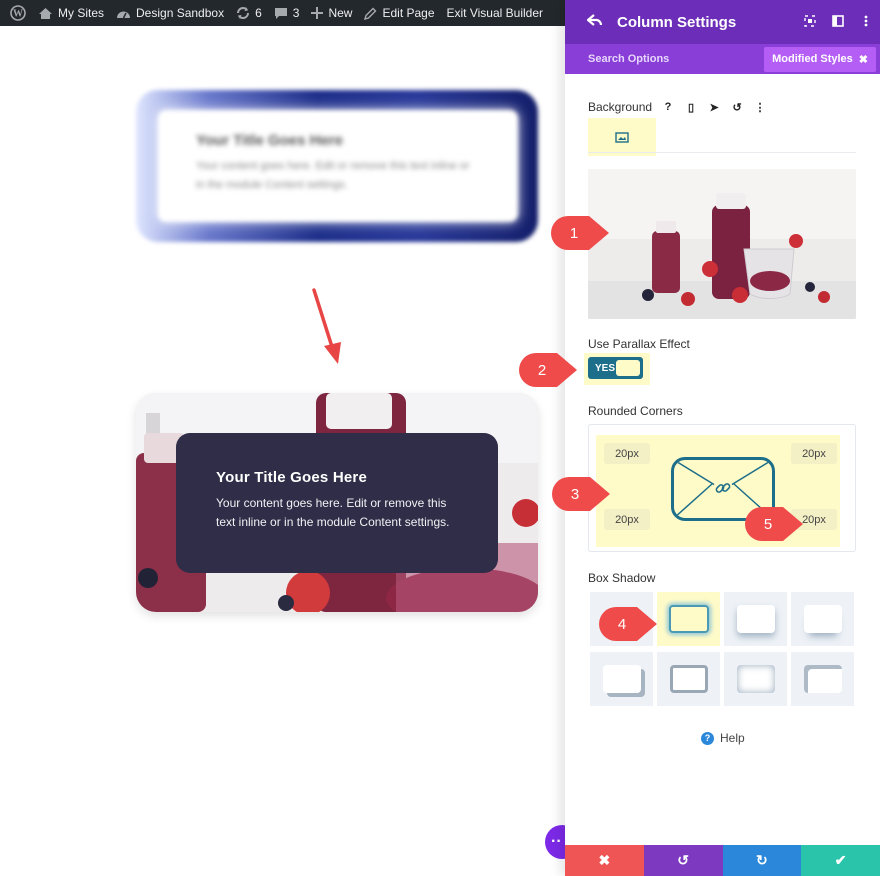  Describe the element at coordinates (768, 524) in the screenshot. I see `callout-5-number: 5` at that location.